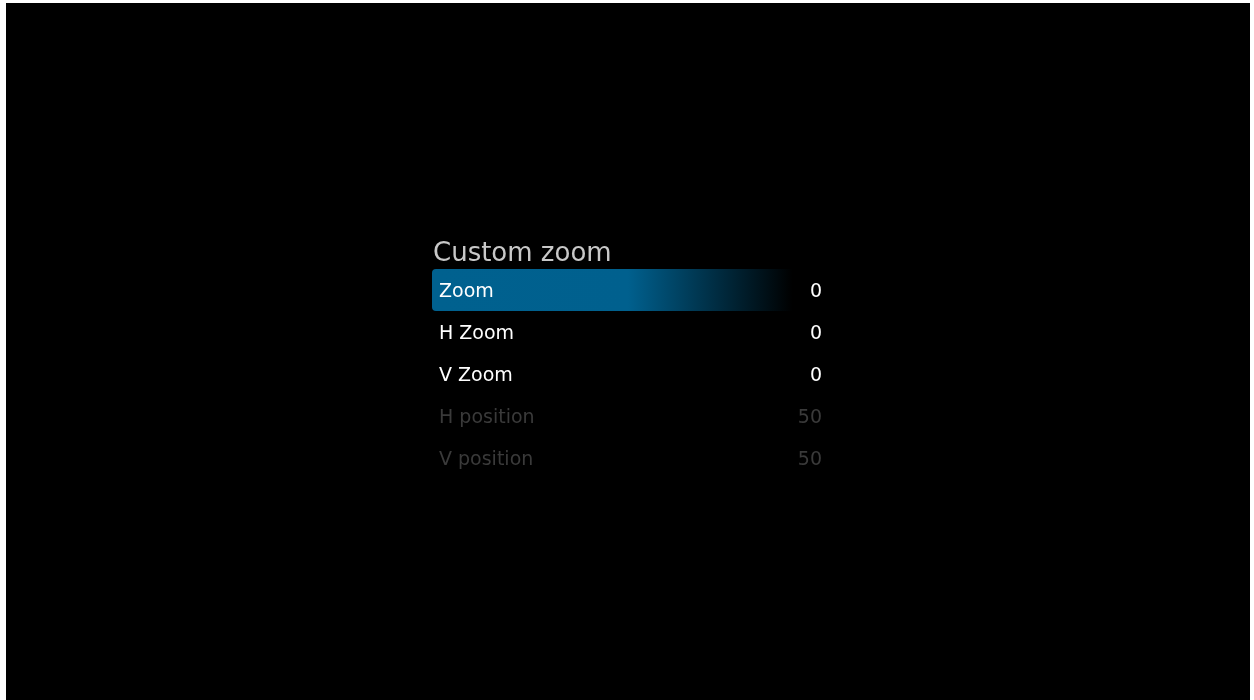  What do you see at coordinates (486, 458) in the screenshot?
I see `item-label: V position` at bounding box center [486, 458].